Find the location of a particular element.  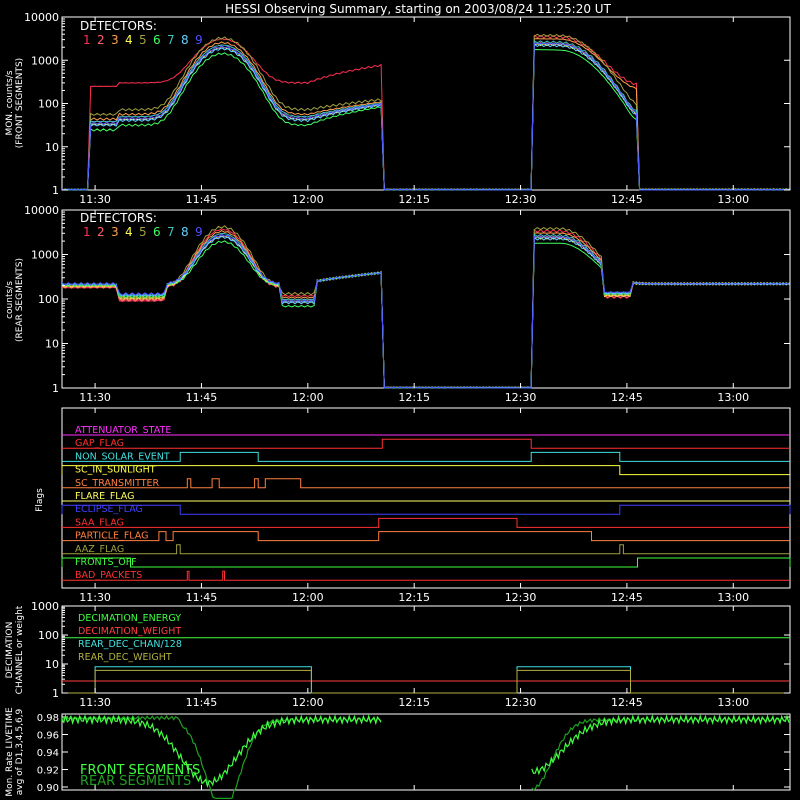

y-axis-label: Flags is located at coordinates (40, 500).